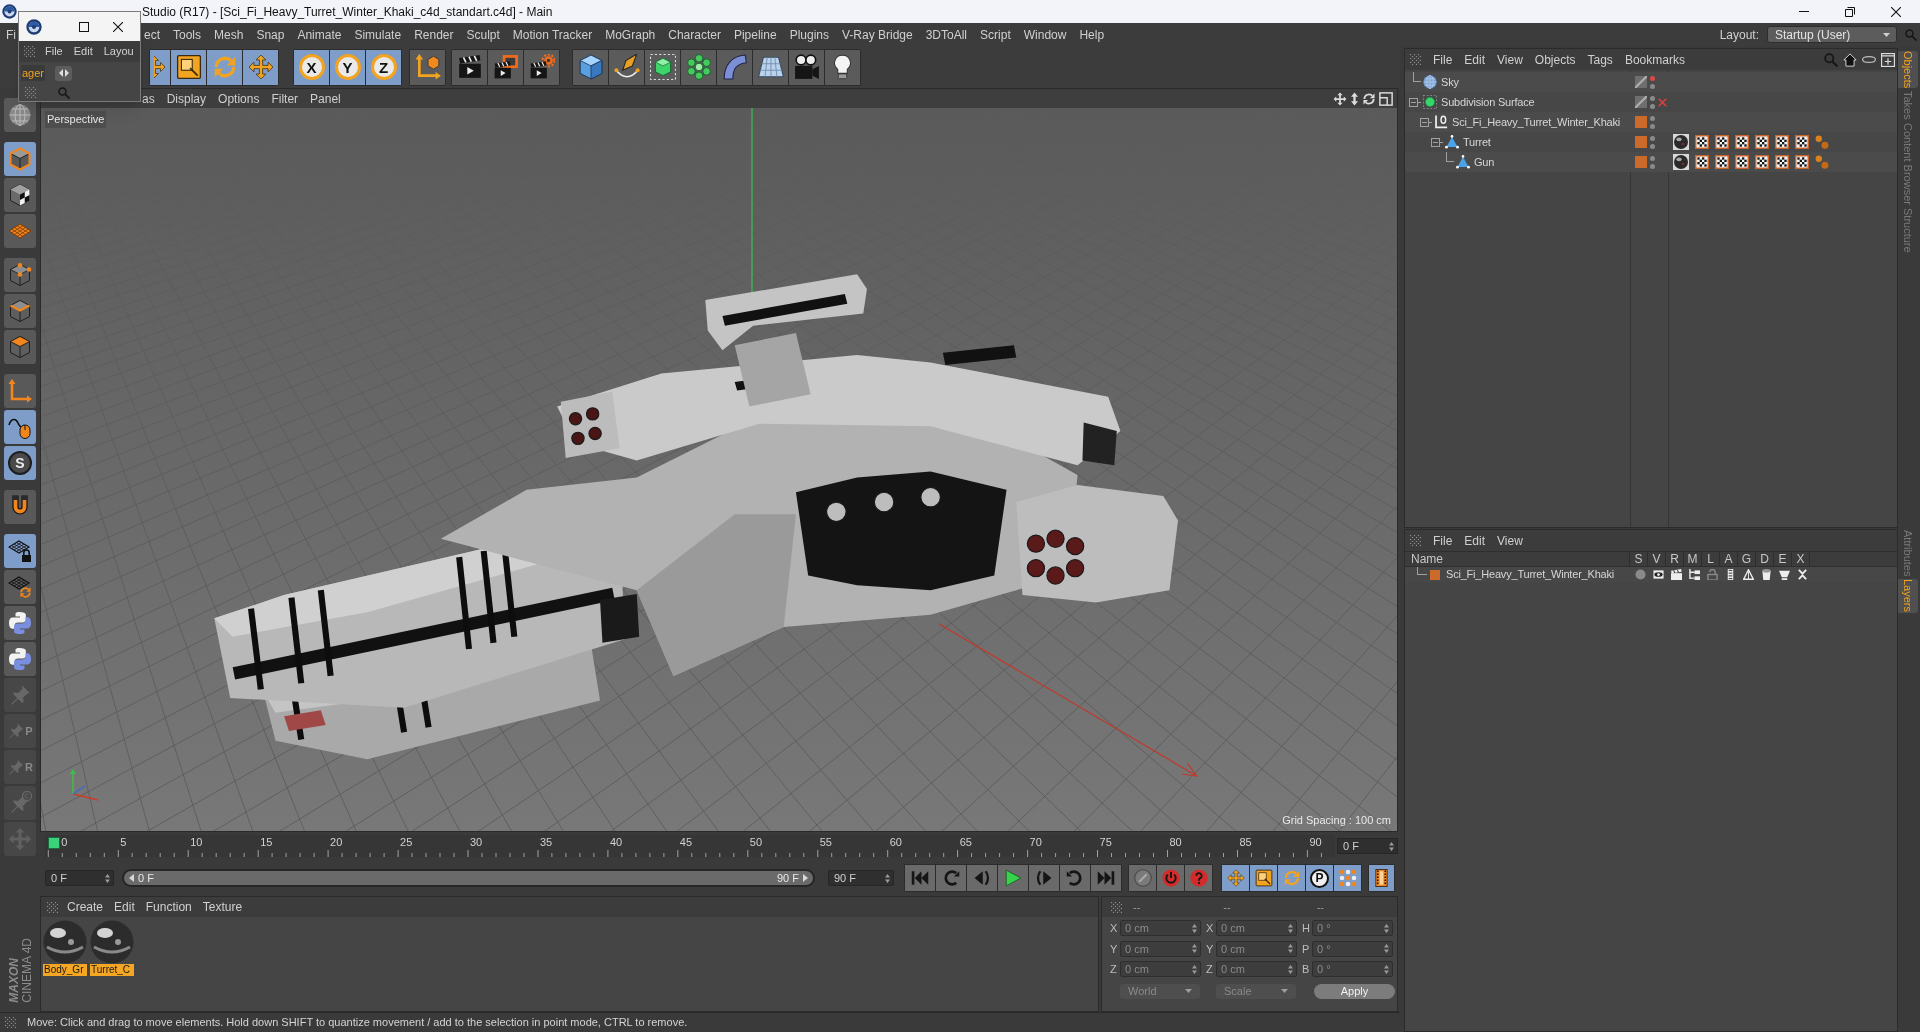 The height and width of the screenshot is (1032, 1920). I want to click on viewport-menu-item: Options, so click(239, 98).